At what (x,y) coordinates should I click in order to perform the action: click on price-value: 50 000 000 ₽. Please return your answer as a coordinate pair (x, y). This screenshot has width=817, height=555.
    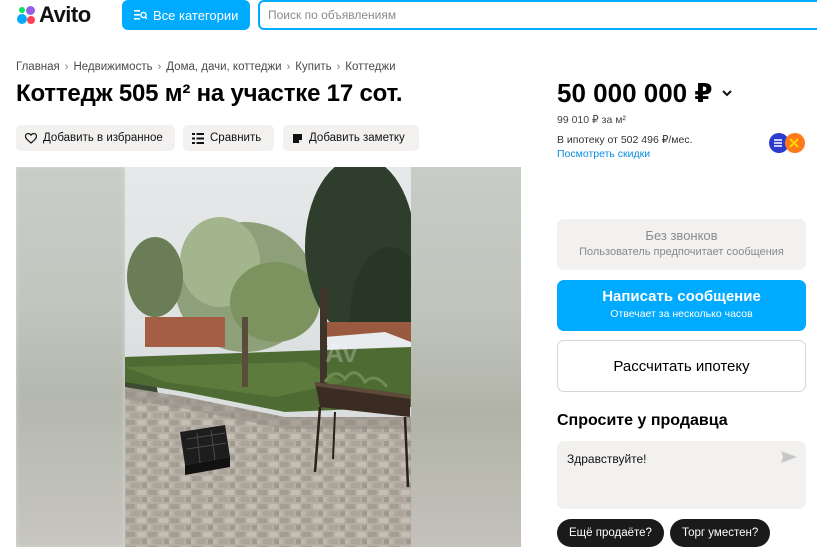
    Looking at the image, I should click on (635, 93).